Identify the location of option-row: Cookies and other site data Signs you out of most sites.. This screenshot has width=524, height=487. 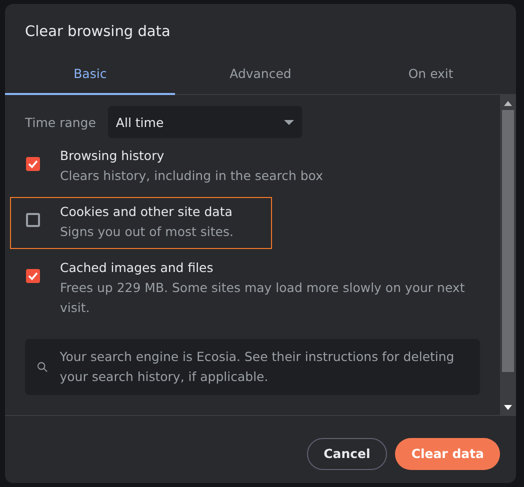
(141, 223).